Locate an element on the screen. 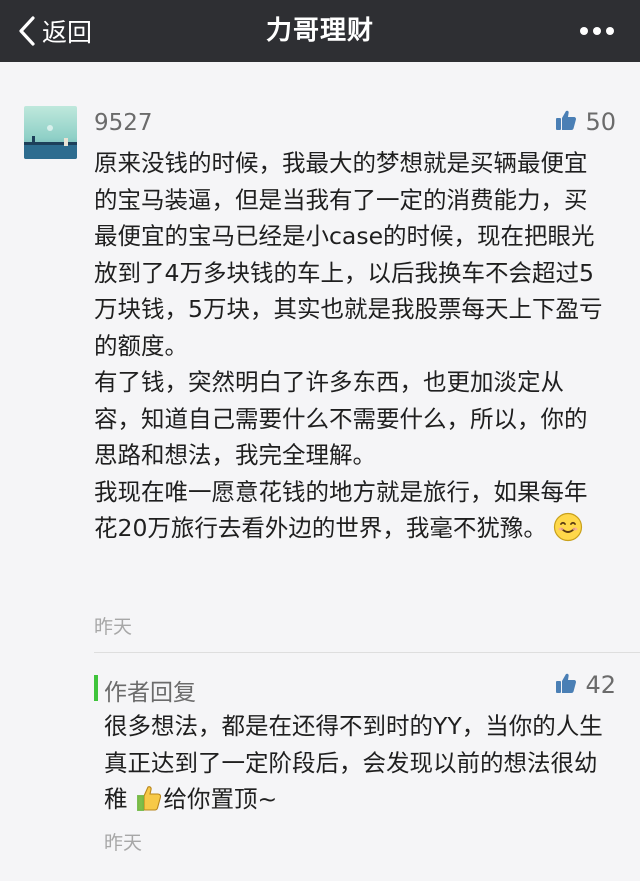 This screenshot has height=881, width=640. comment-timestamp: 昨天 is located at coordinates (113, 627).